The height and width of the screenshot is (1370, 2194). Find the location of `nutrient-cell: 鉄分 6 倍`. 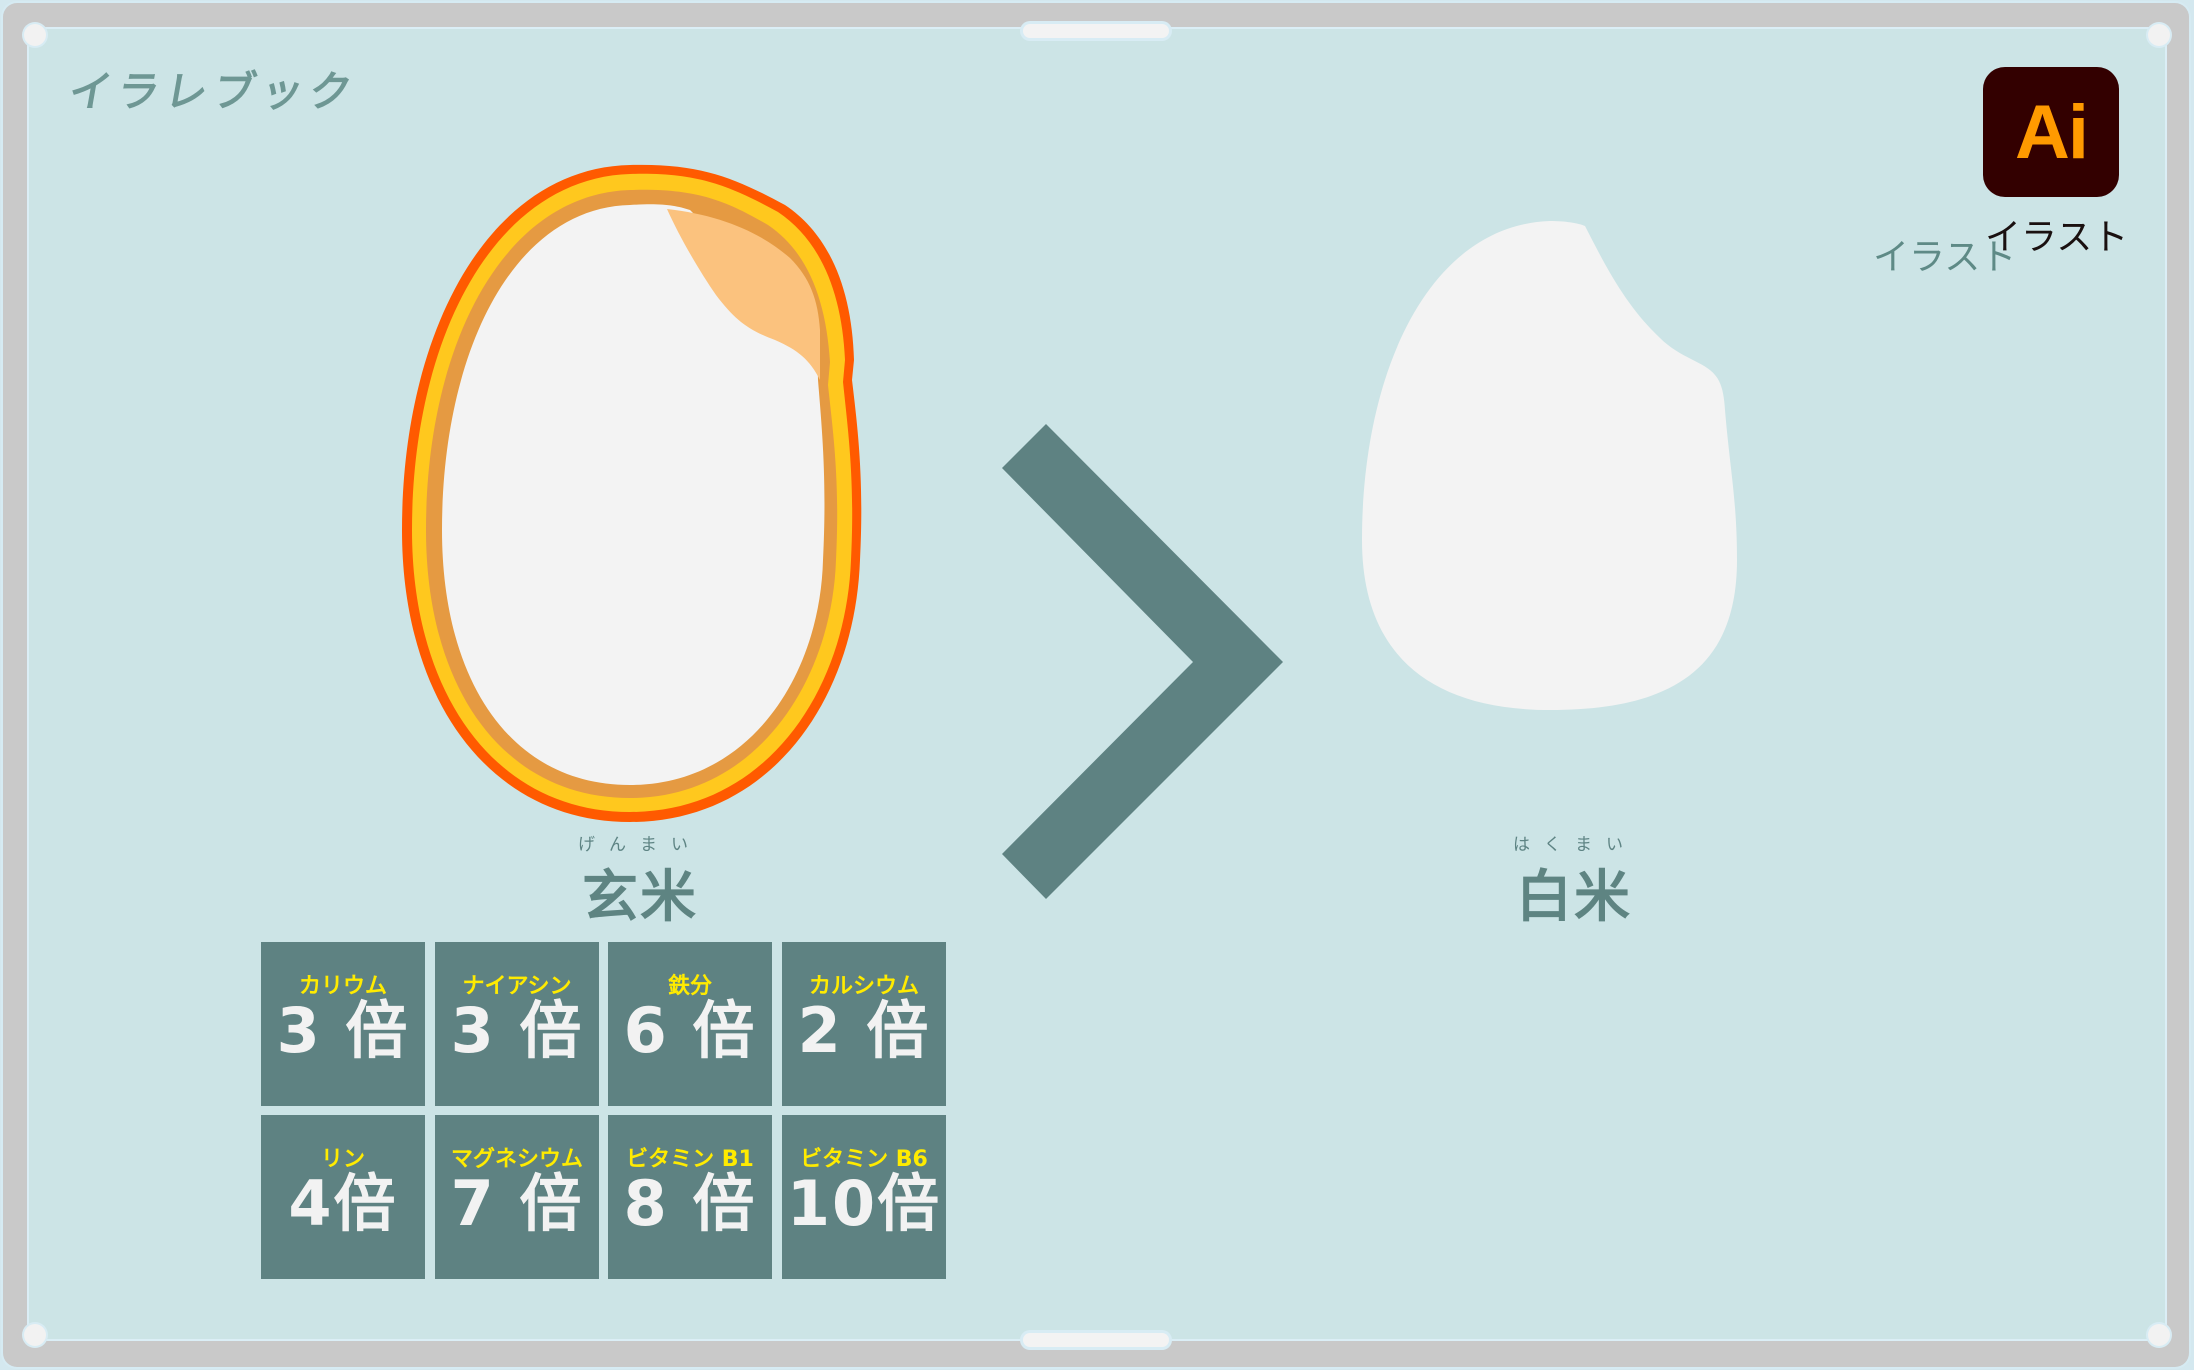

nutrient-cell: 鉄分 6 倍 is located at coordinates (690, 1024).